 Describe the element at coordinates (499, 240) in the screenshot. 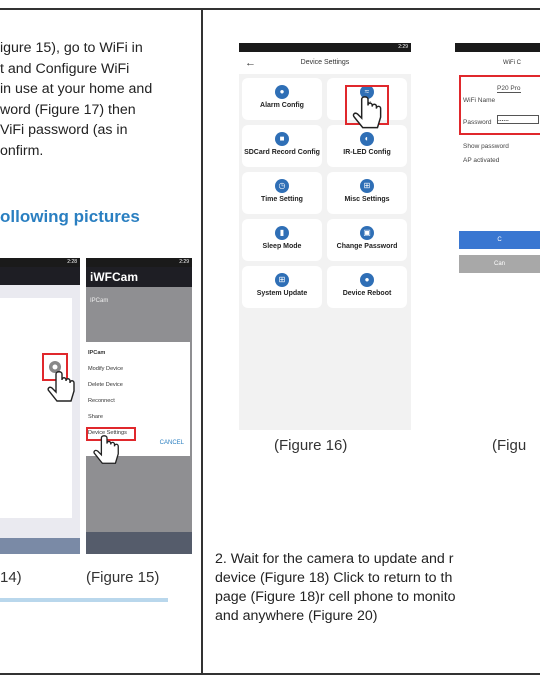

I see `confirm-button: C` at that location.